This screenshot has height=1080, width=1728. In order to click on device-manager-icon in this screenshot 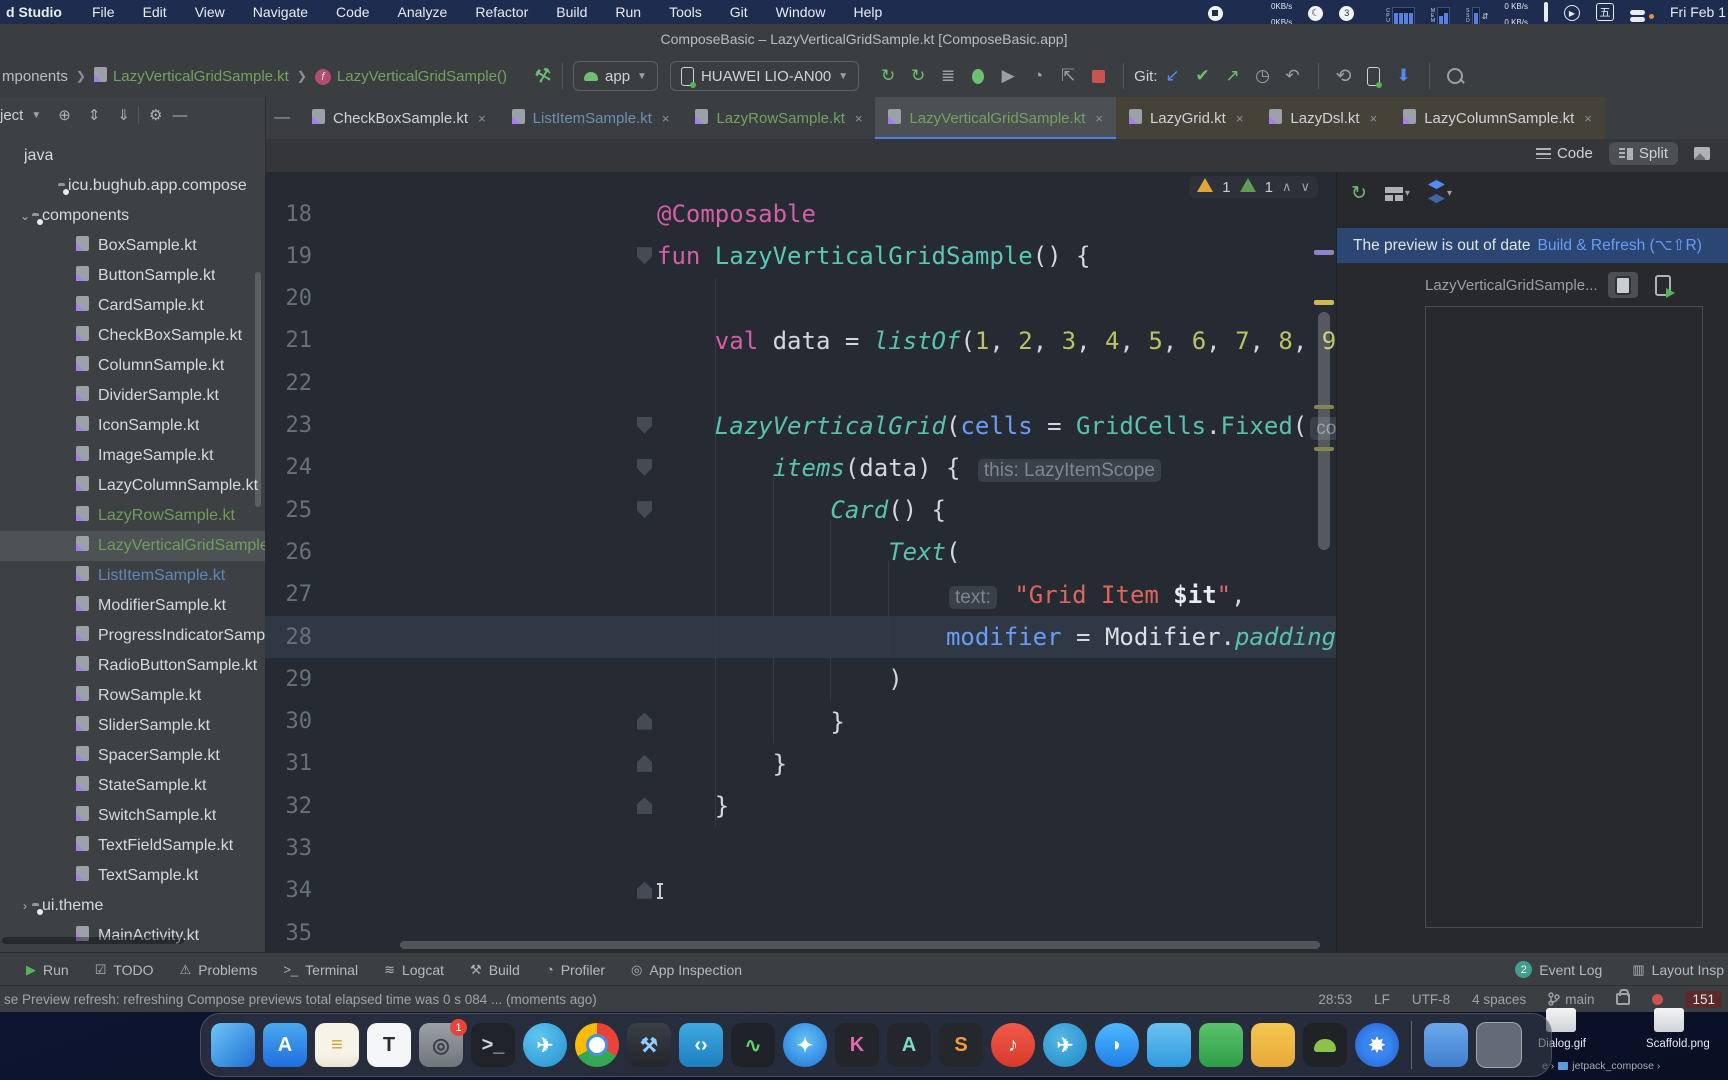, I will do `click(1374, 76)`.